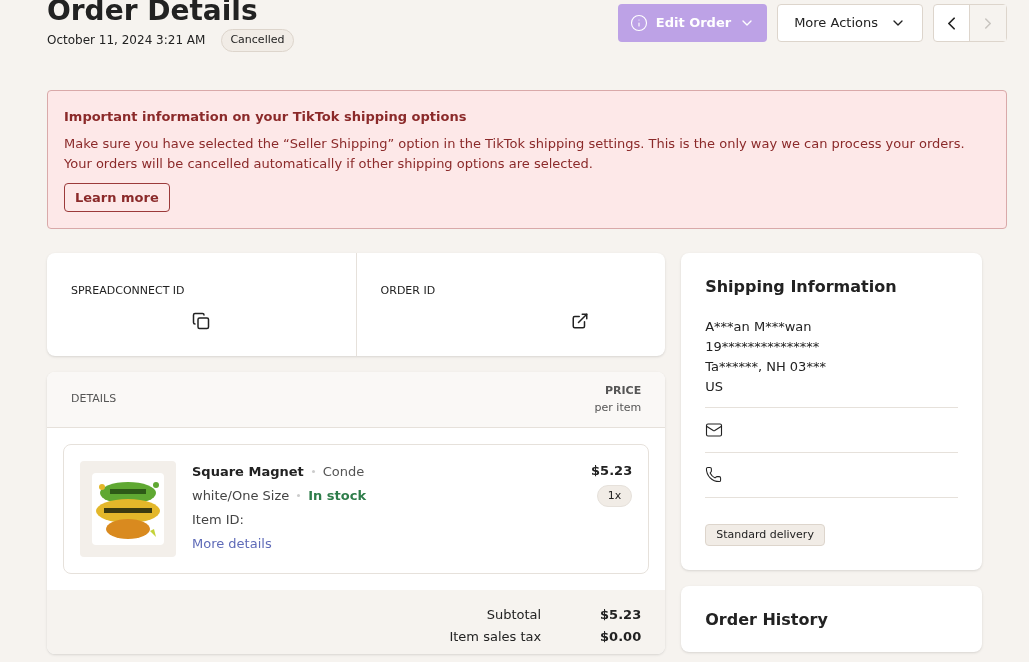 This screenshot has height=662, width=1029. What do you see at coordinates (623, 391) in the screenshot?
I see `price-heading: PRICE` at bounding box center [623, 391].